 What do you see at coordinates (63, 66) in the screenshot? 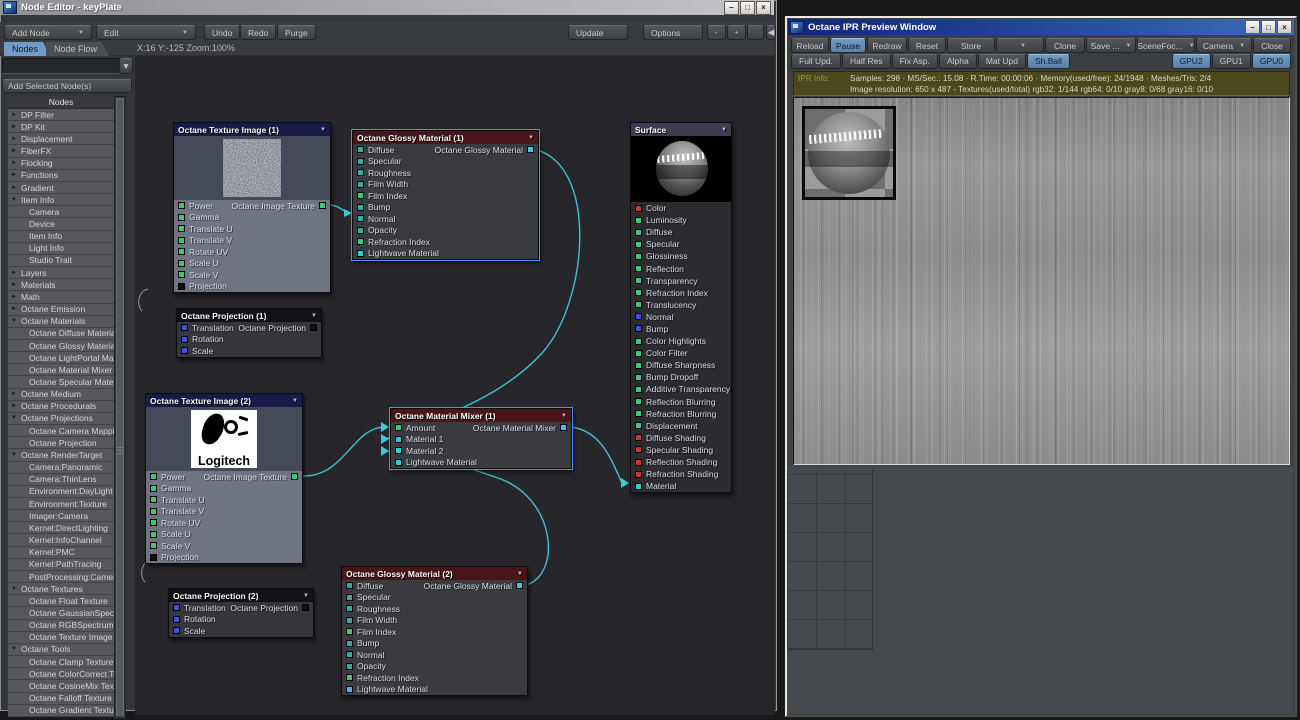
I see `node-search-input` at bounding box center [63, 66].